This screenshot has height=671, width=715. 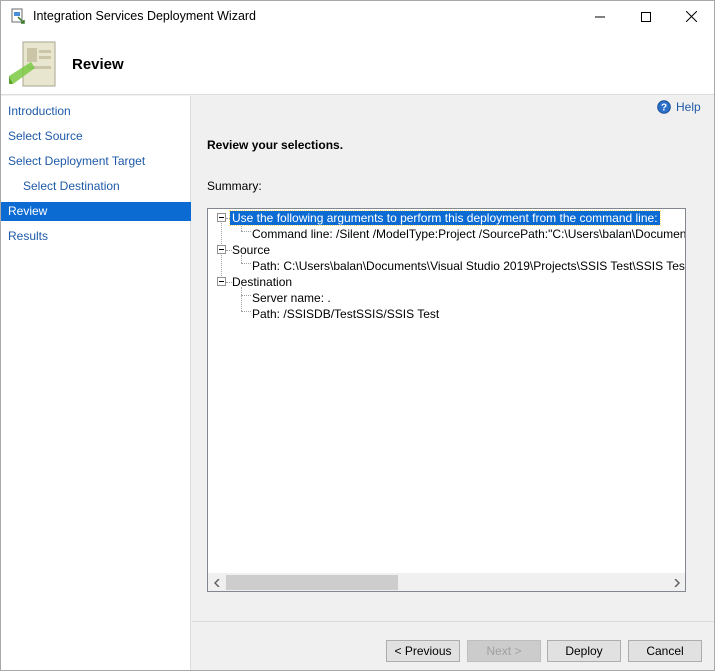 What do you see at coordinates (18, 16) in the screenshot?
I see `package-deploy-icon` at bounding box center [18, 16].